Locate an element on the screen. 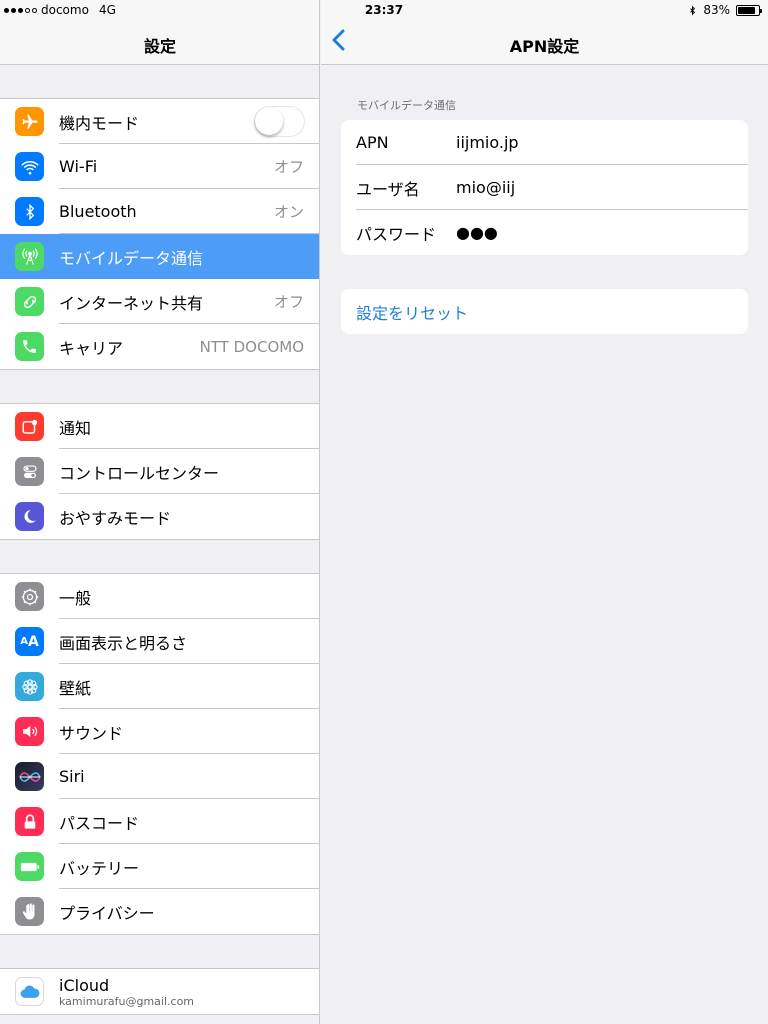 This screenshot has width=768, height=1024. sidebar-item-label: コントロールセンター is located at coordinates (139, 473).